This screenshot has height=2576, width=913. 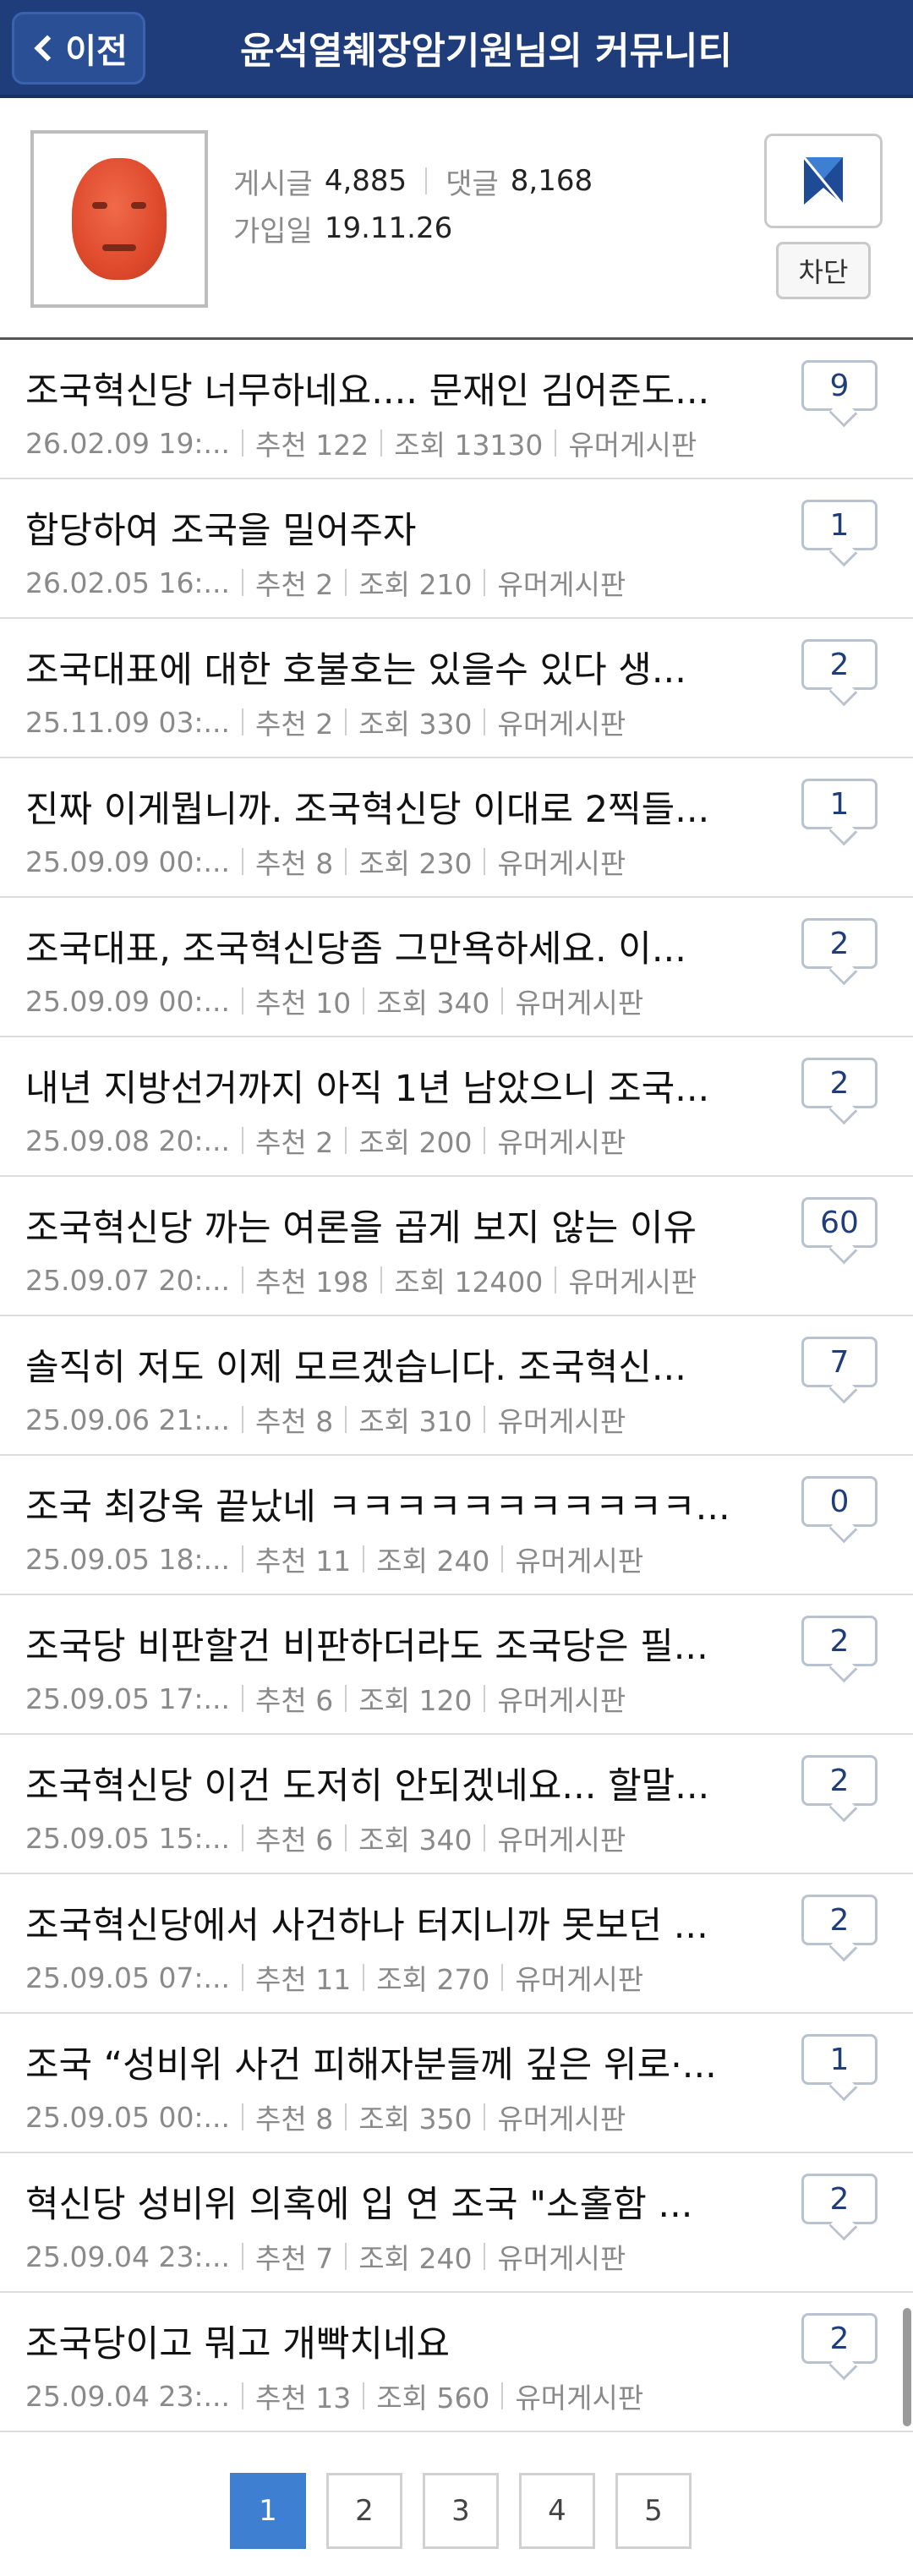 What do you see at coordinates (364, 2511) in the screenshot?
I see `page-button: 2` at bounding box center [364, 2511].